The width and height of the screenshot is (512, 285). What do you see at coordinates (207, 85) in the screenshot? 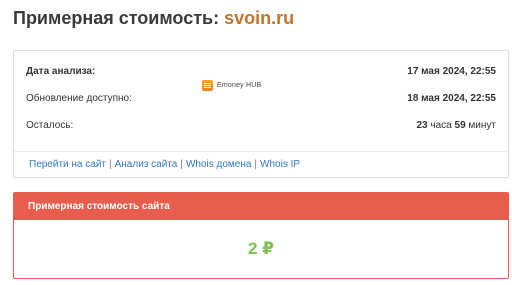
I see `emoney-logo-icon` at bounding box center [207, 85].